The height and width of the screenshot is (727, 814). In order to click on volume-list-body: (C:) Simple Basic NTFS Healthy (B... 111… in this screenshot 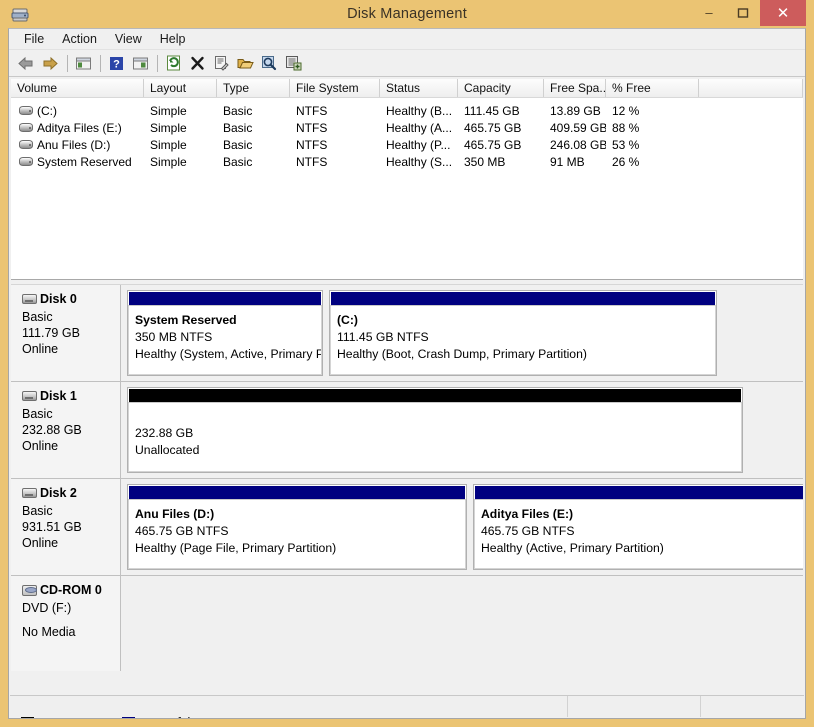, I will do `click(407, 134)`.